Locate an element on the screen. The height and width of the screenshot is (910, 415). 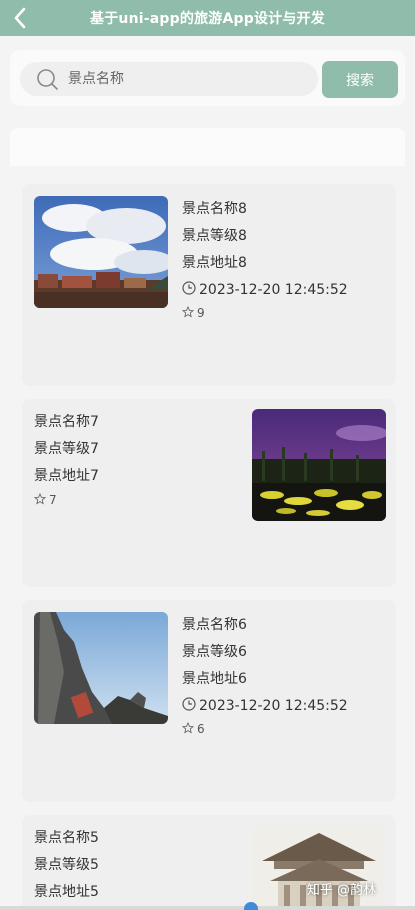
spot-level: 景点等级7 is located at coordinates (66, 449).